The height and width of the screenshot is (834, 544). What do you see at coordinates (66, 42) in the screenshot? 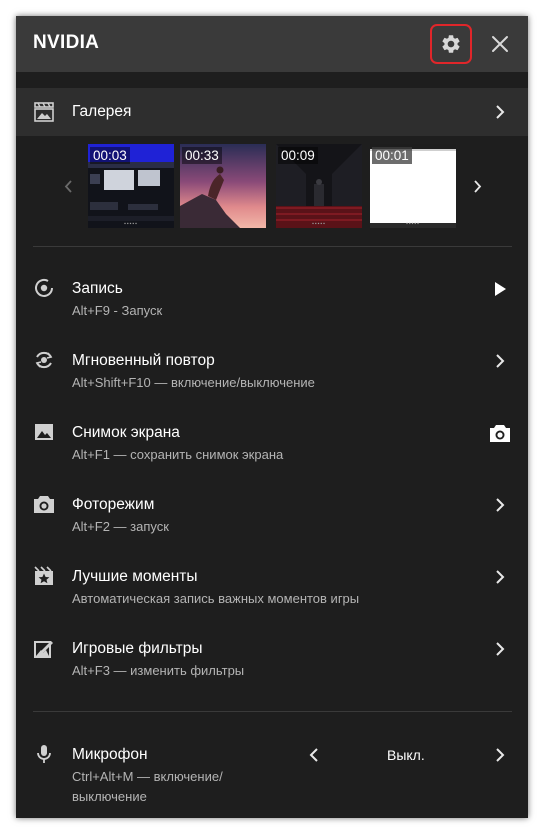
I see `app-title: NVIDIA` at bounding box center [66, 42].